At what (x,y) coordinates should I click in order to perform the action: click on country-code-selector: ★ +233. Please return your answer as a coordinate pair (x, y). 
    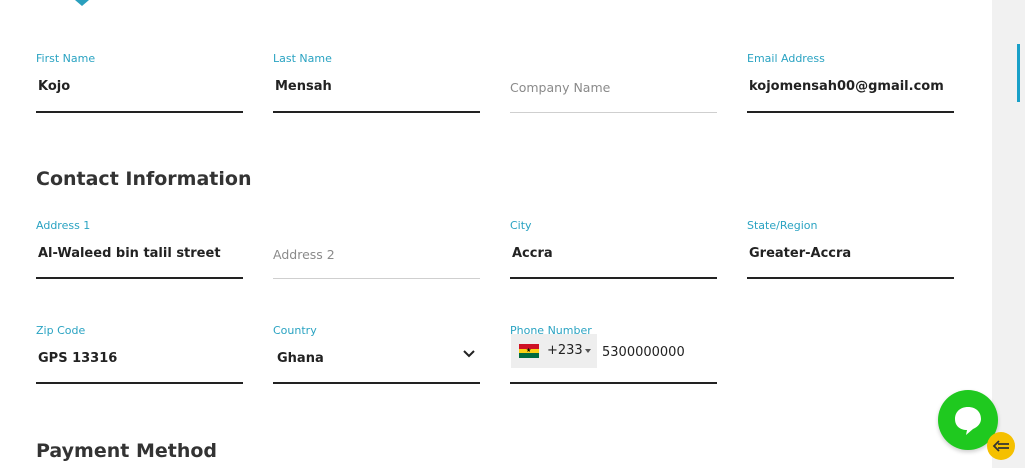
    Looking at the image, I should click on (554, 351).